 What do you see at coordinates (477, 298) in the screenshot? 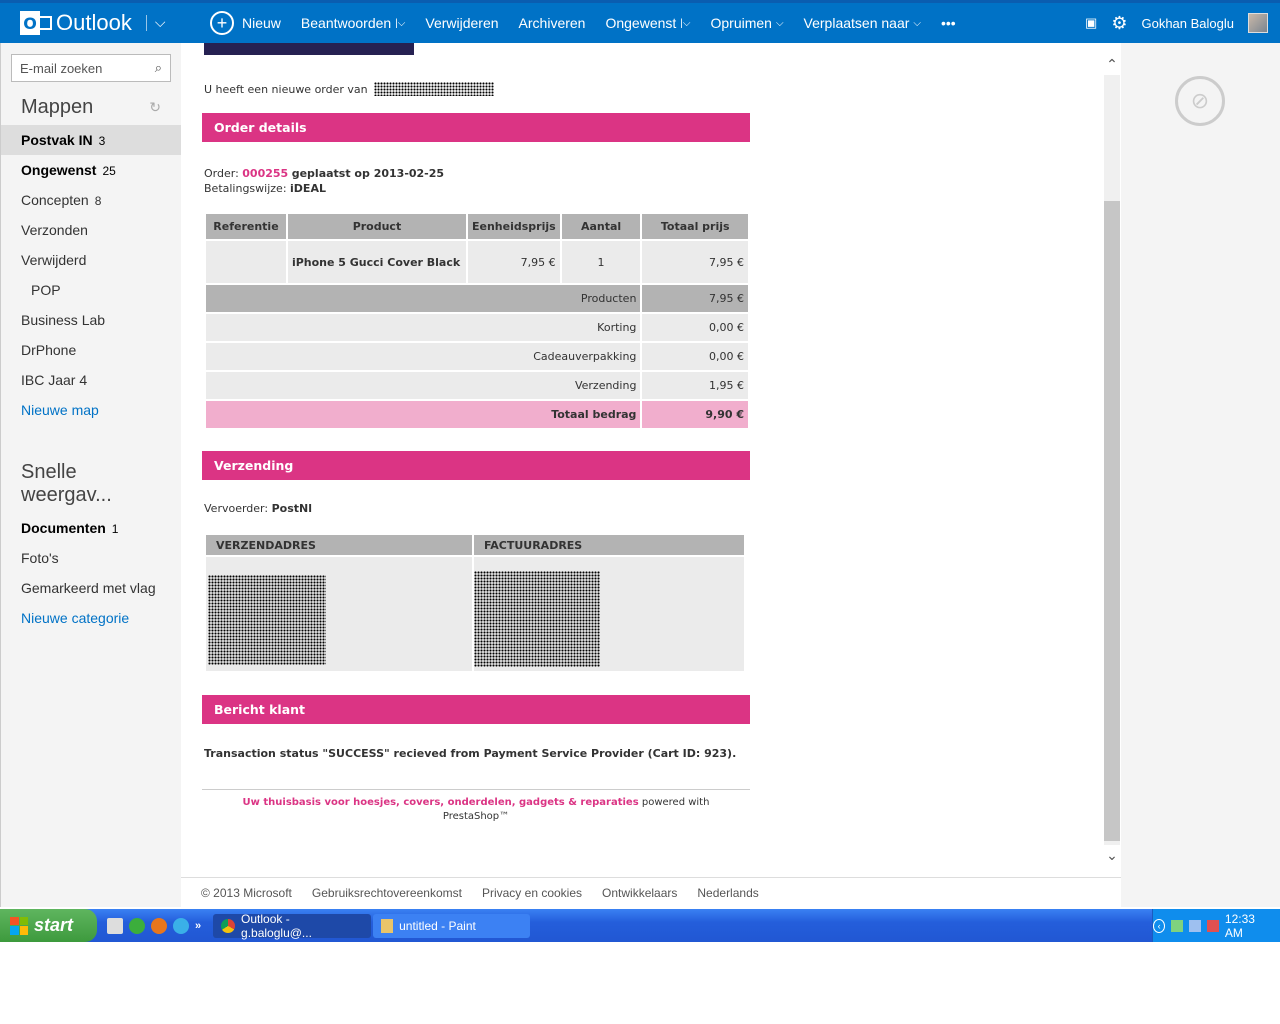
I see `summary-row: Producten 7,95 €` at bounding box center [477, 298].